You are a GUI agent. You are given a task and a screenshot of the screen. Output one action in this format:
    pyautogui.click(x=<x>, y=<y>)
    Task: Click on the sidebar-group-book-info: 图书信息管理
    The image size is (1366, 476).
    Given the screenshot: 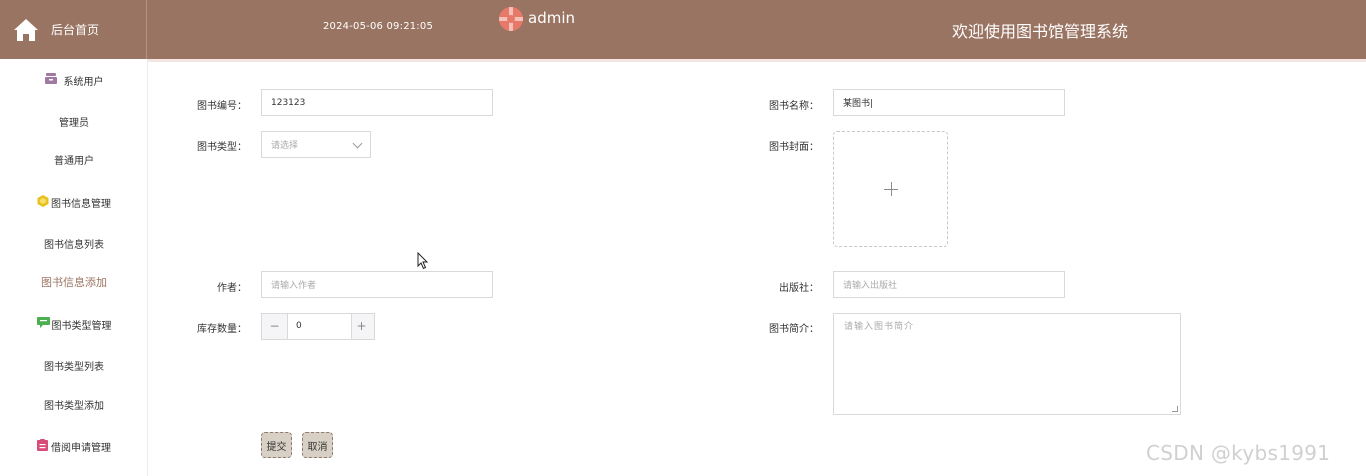 What is the action you would take?
    pyautogui.click(x=74, y=202)
    